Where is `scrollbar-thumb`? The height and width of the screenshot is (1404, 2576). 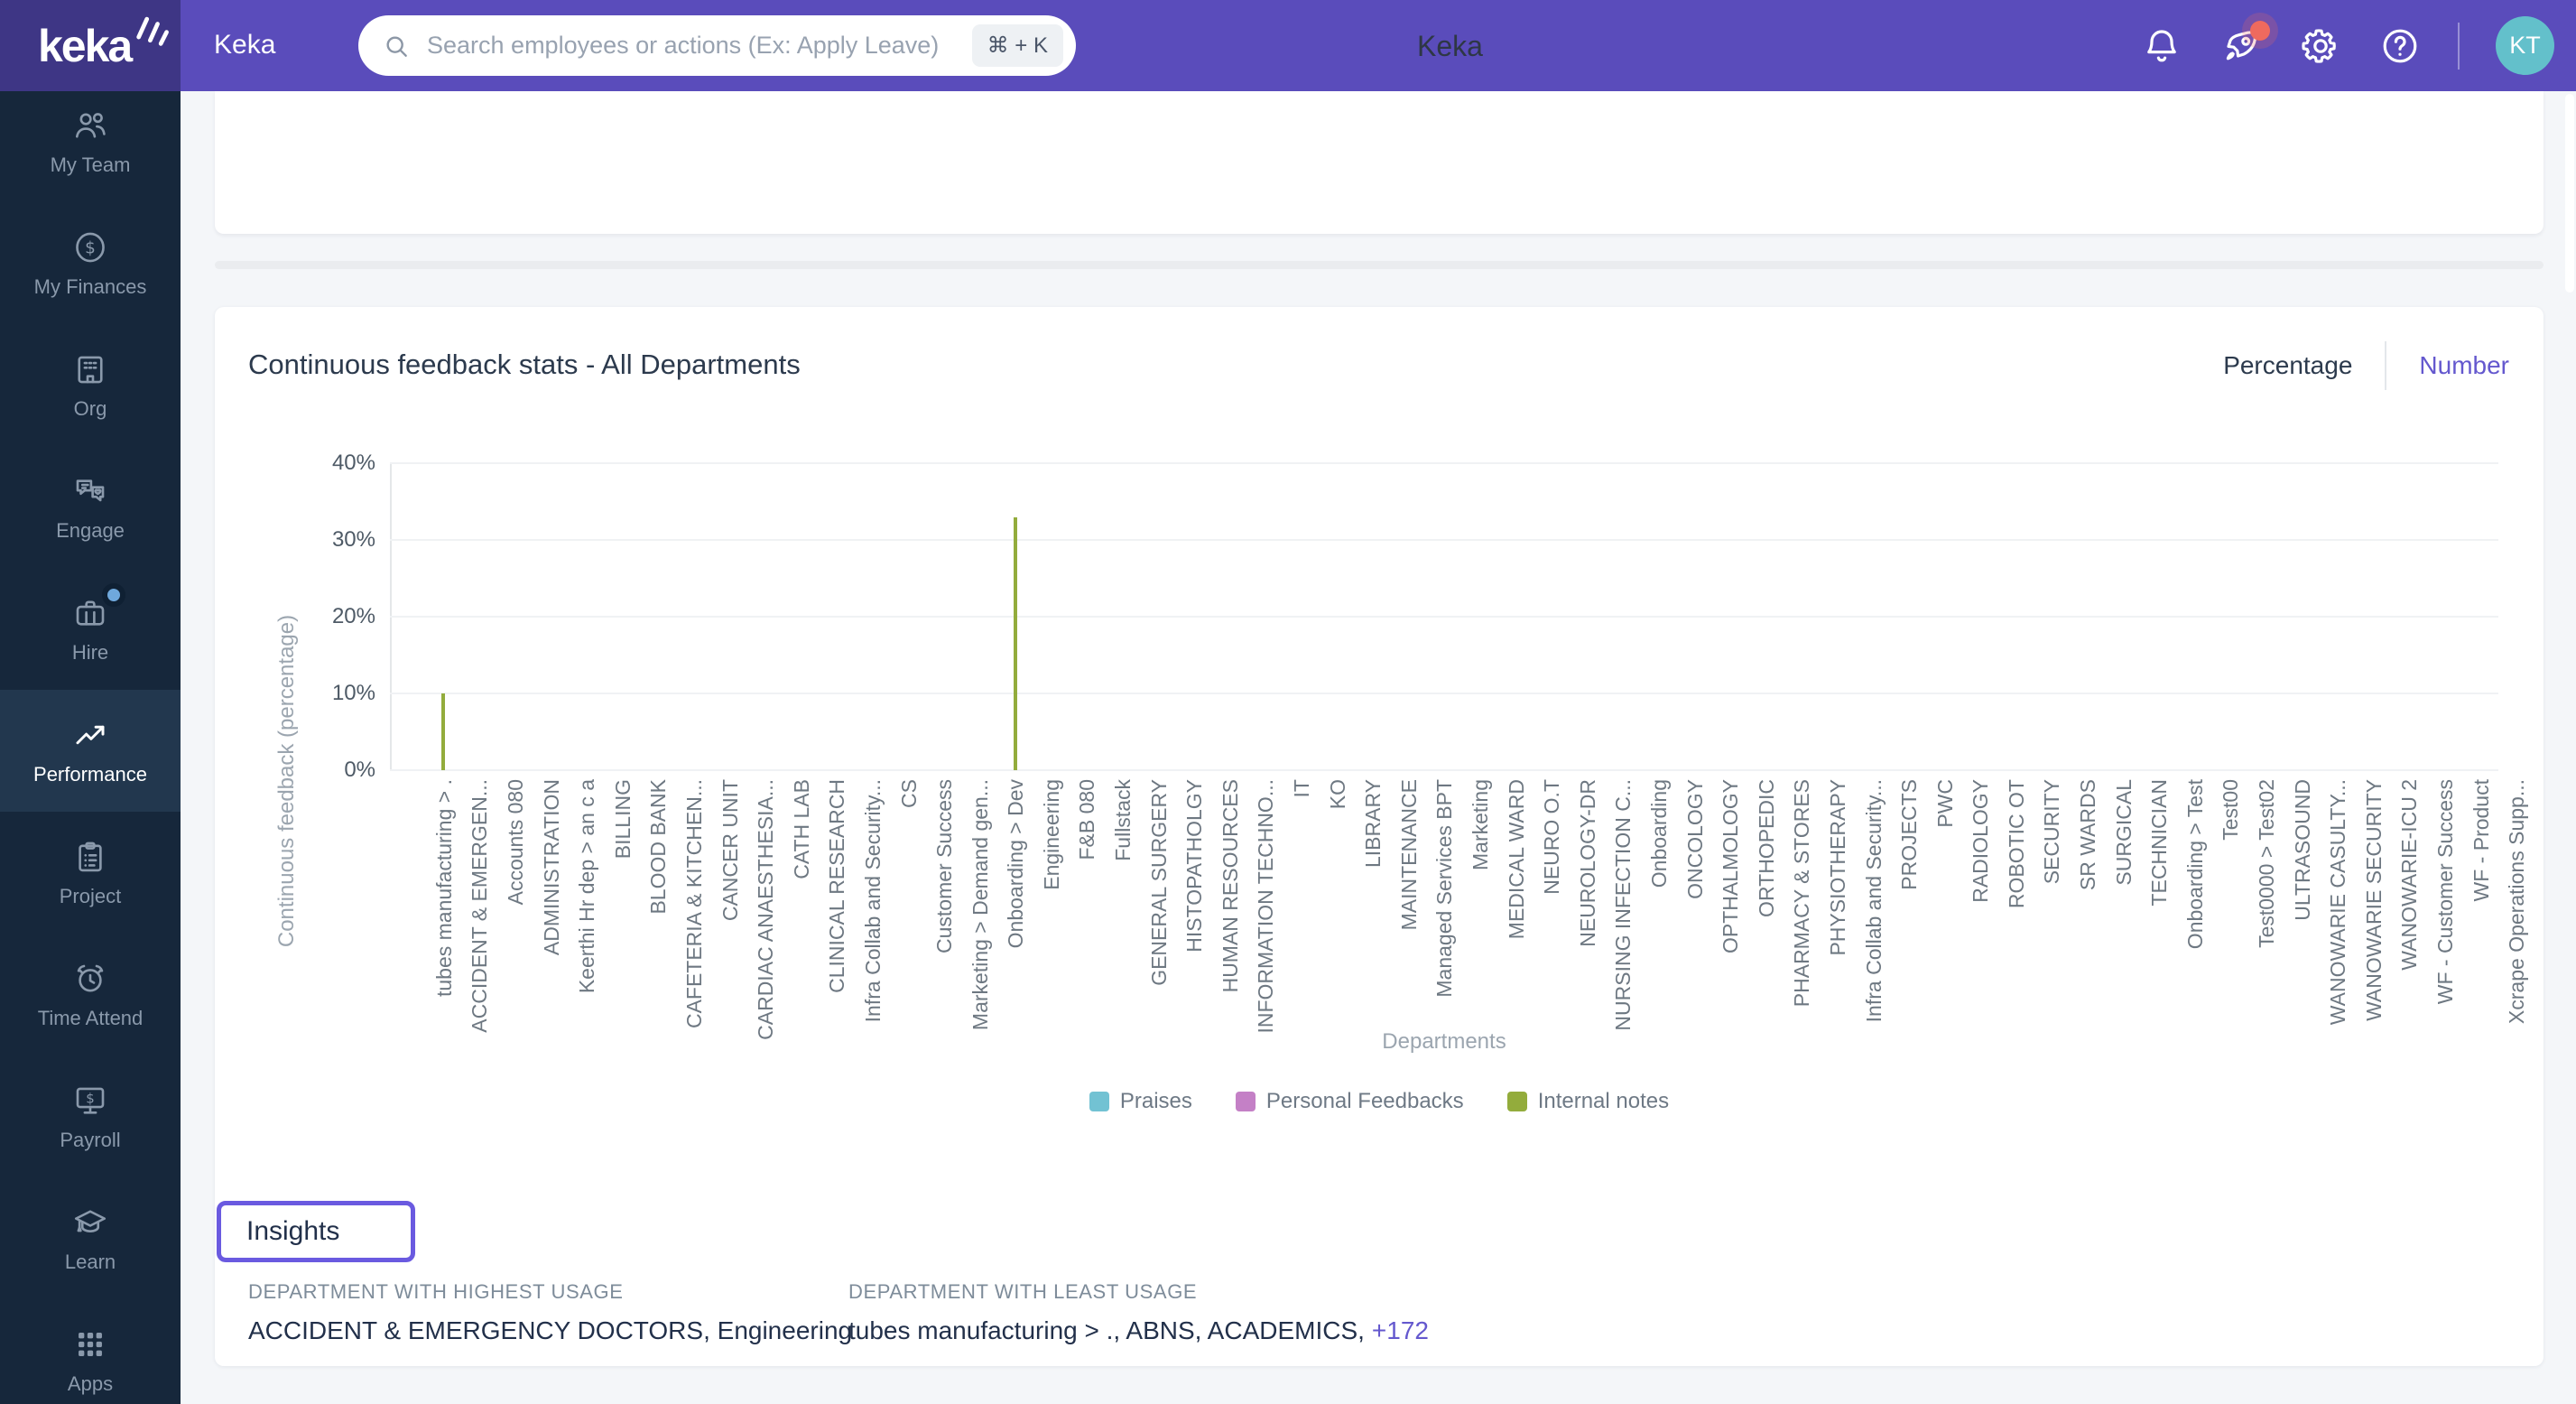 scrollbar-thumb is located at coordinates (2569, 193).